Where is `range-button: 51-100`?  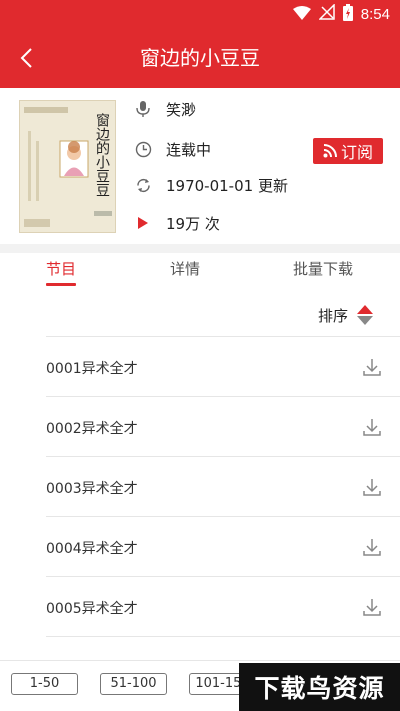
range-button: 51-100 is located at coordinates (133, 684).